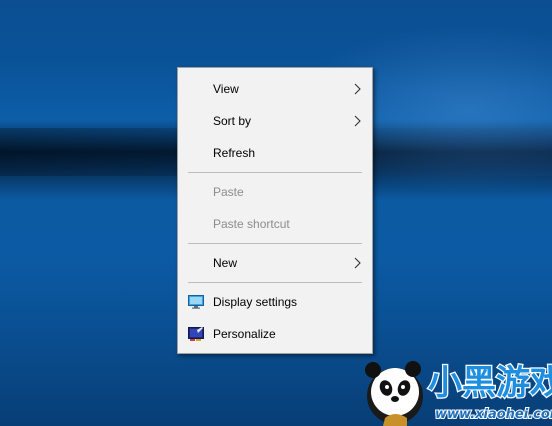 The image size is (552, 426). What do you see at coordinates (232, 121) in the screenshot?
I see `menu-item-label: Sort by` at bounding box center [232, 121].